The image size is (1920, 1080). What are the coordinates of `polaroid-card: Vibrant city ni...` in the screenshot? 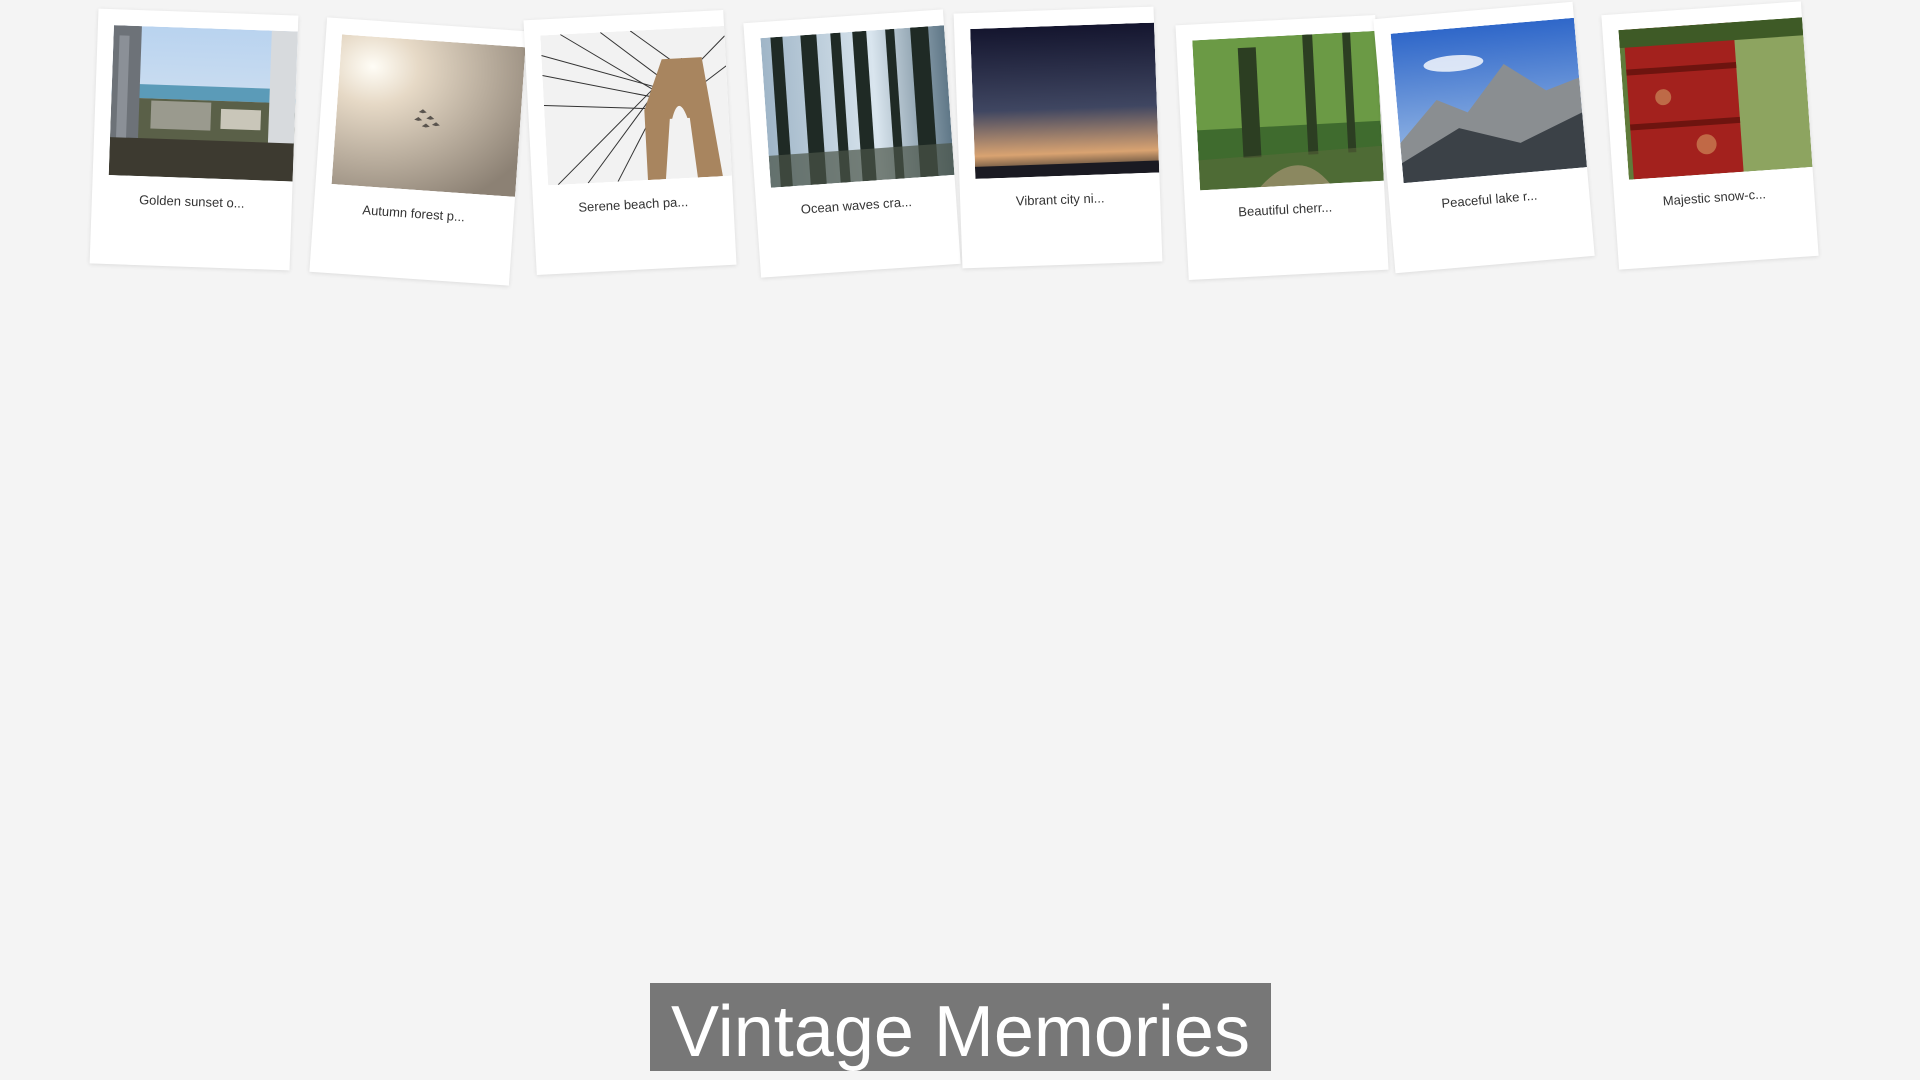 It's located at (1058, 137).